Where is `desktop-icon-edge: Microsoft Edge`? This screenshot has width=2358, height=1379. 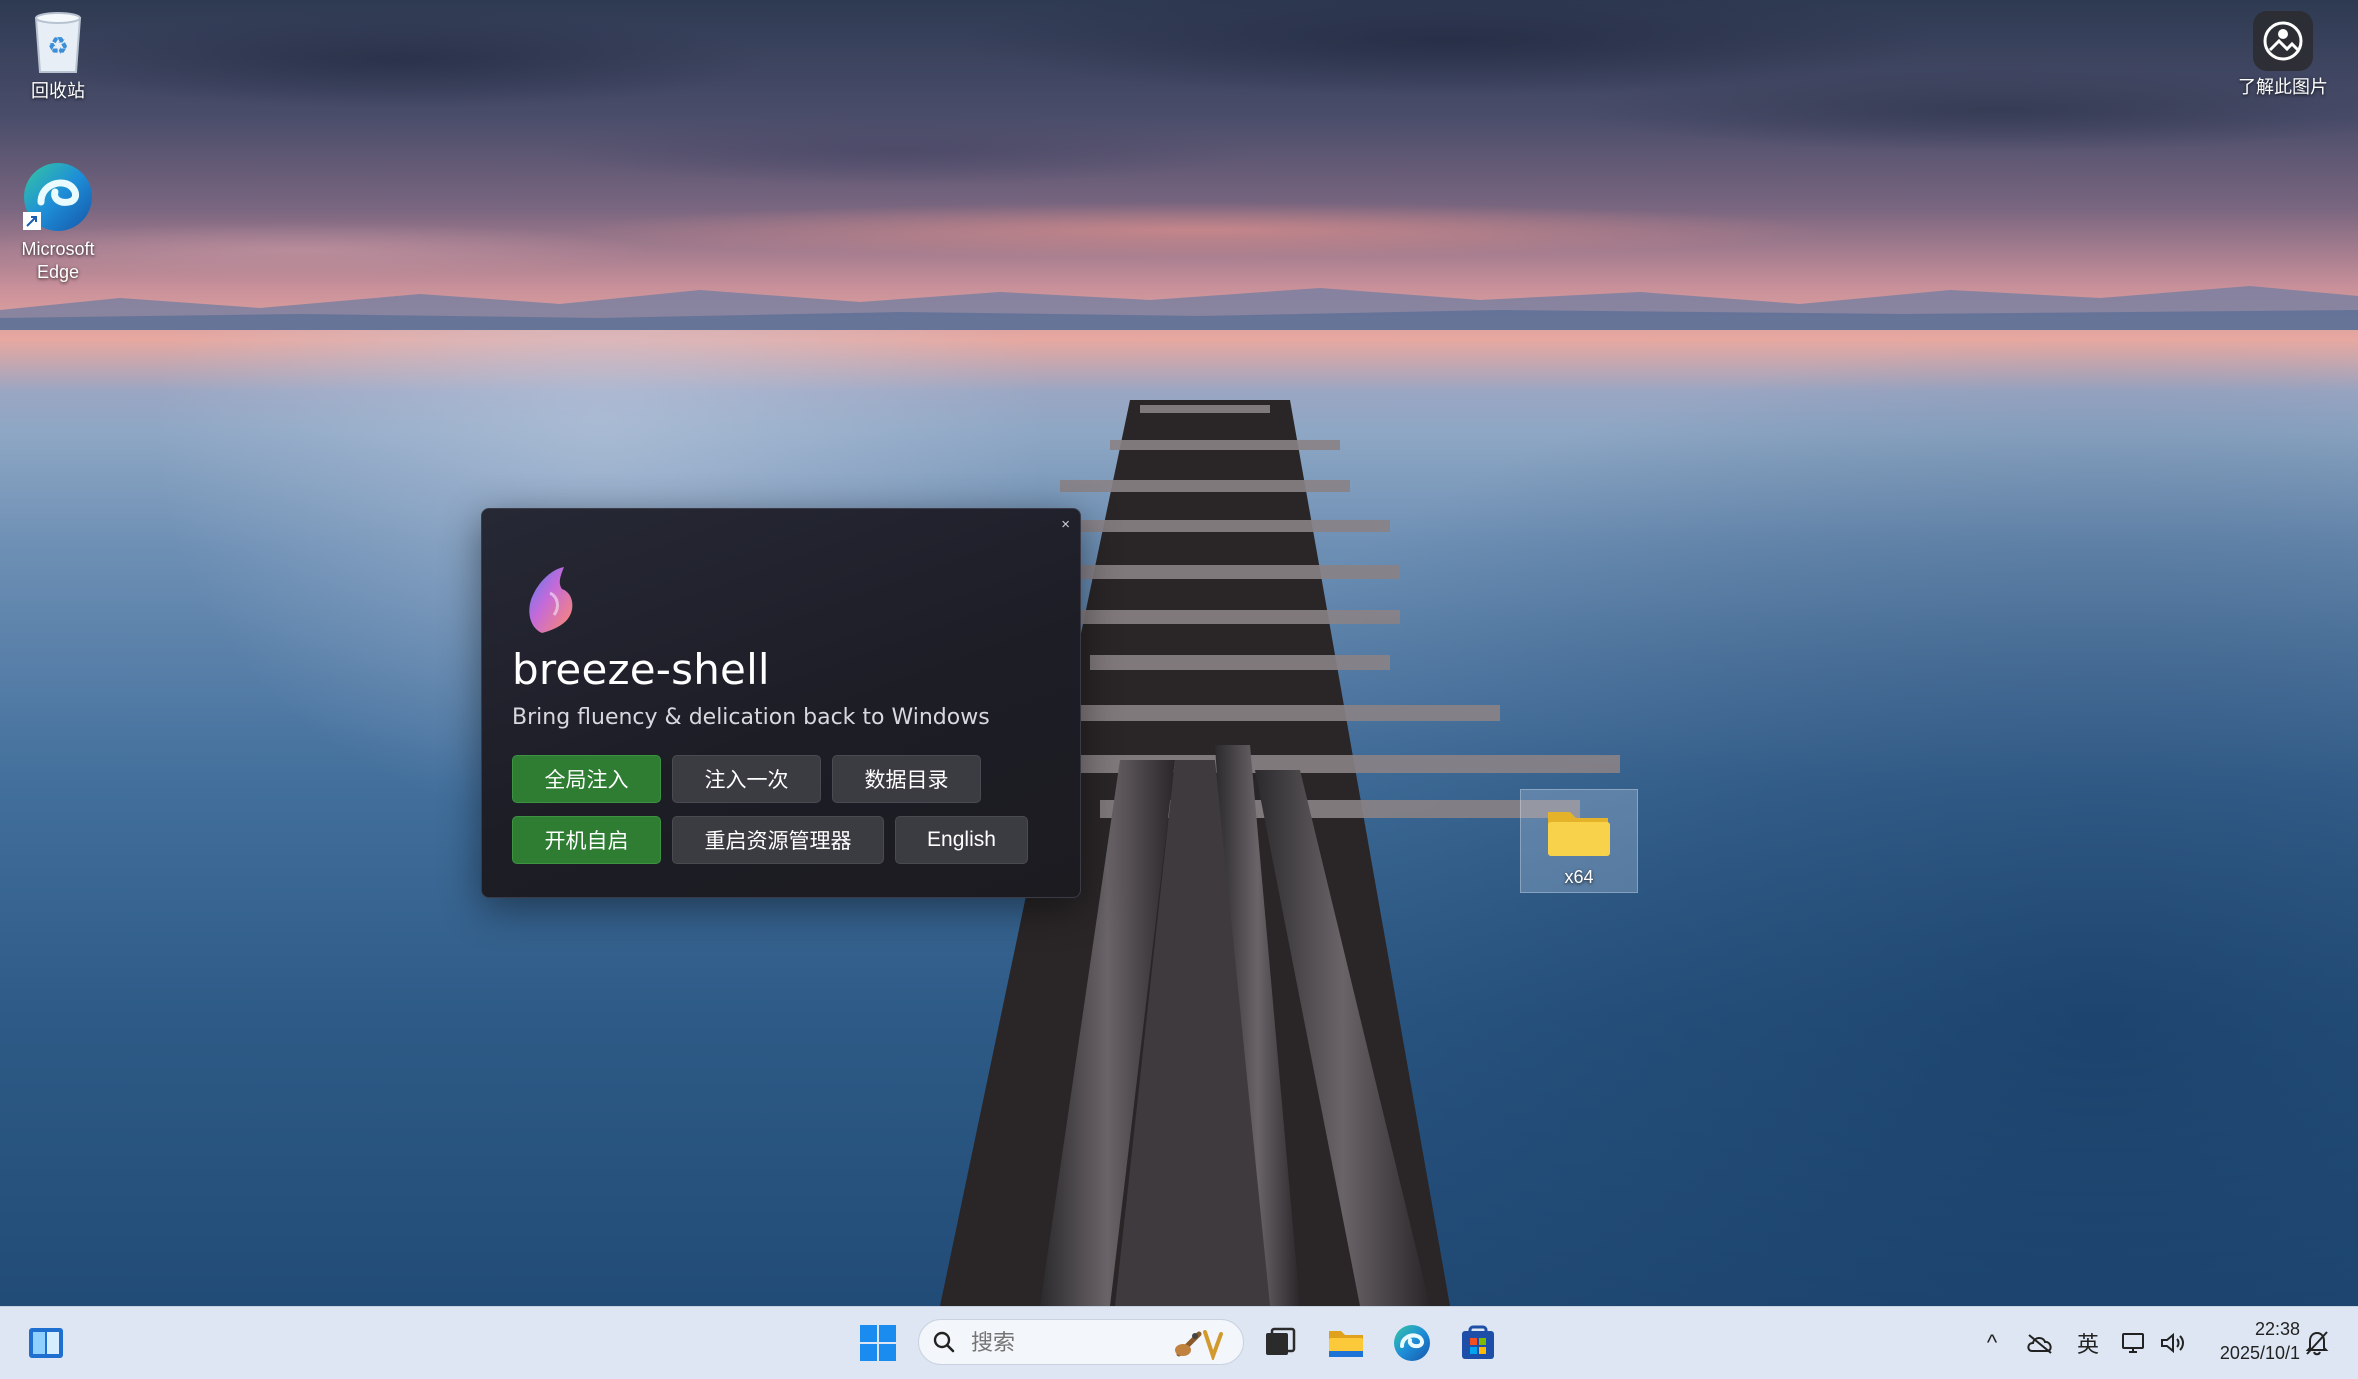 desktop-icon-edge: Microsoft Edge is located at coordinates (58, 222).